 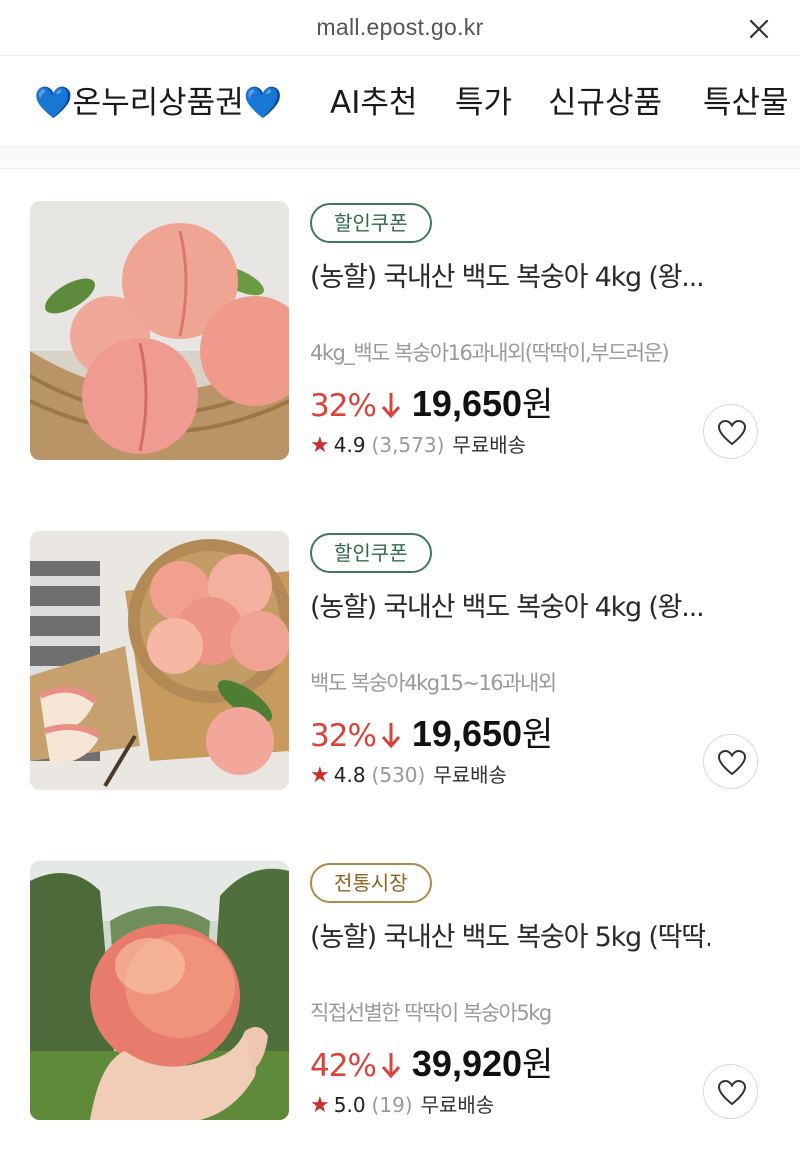 I want to click on nav-divider, so click(x=400, y=157).